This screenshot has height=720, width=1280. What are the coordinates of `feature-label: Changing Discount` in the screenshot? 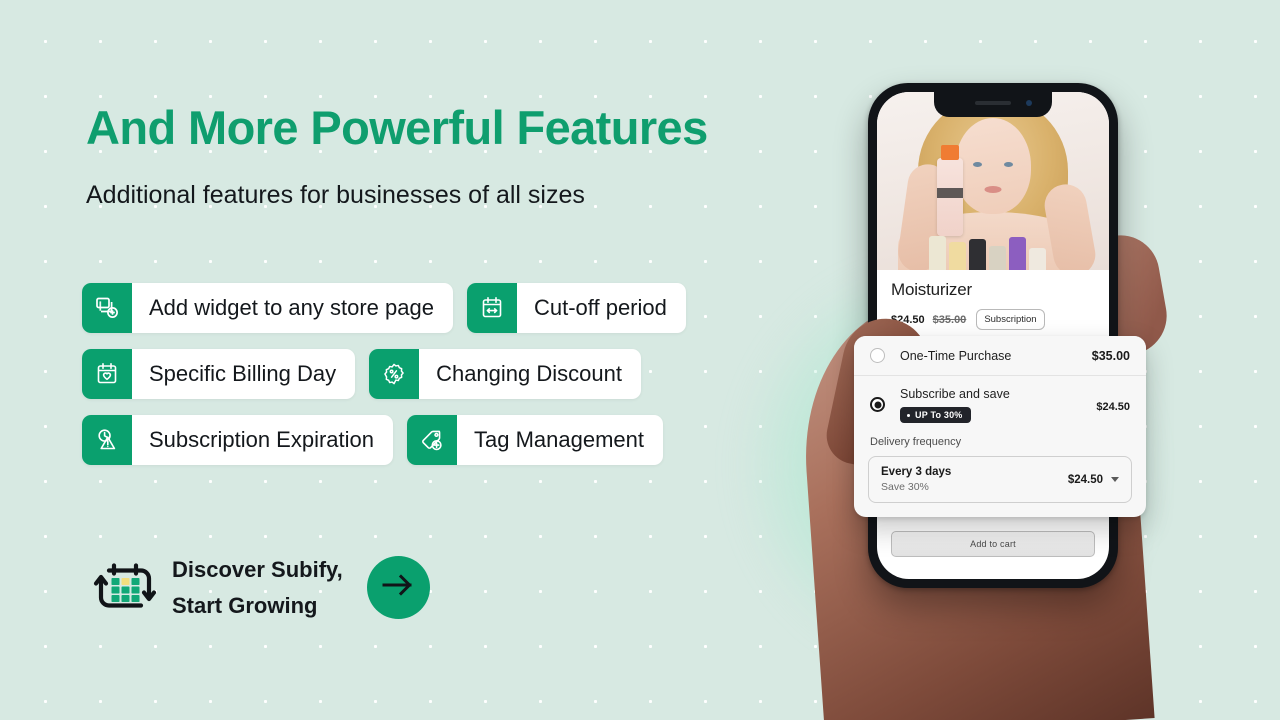 It's located at (529, 373).